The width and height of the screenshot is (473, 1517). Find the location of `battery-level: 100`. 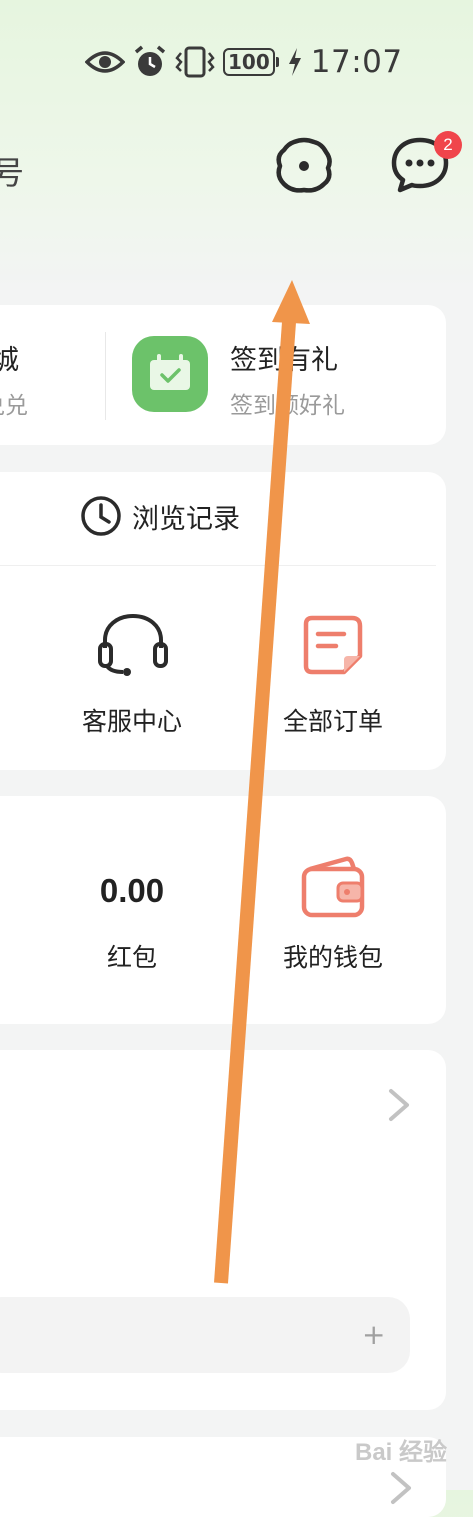

battery-level: 100 is located at coordinates (249, 62).